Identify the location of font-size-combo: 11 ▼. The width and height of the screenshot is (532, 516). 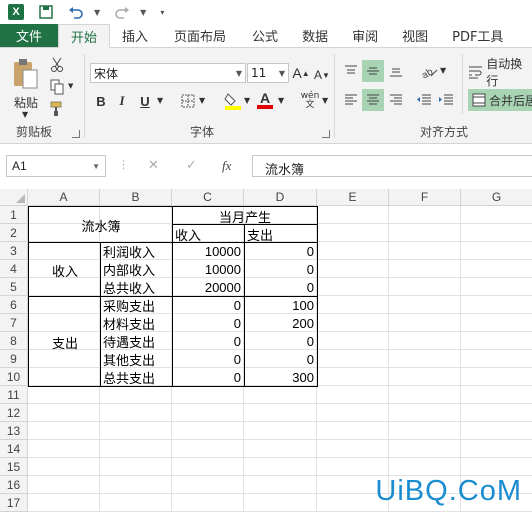
(268, 73).